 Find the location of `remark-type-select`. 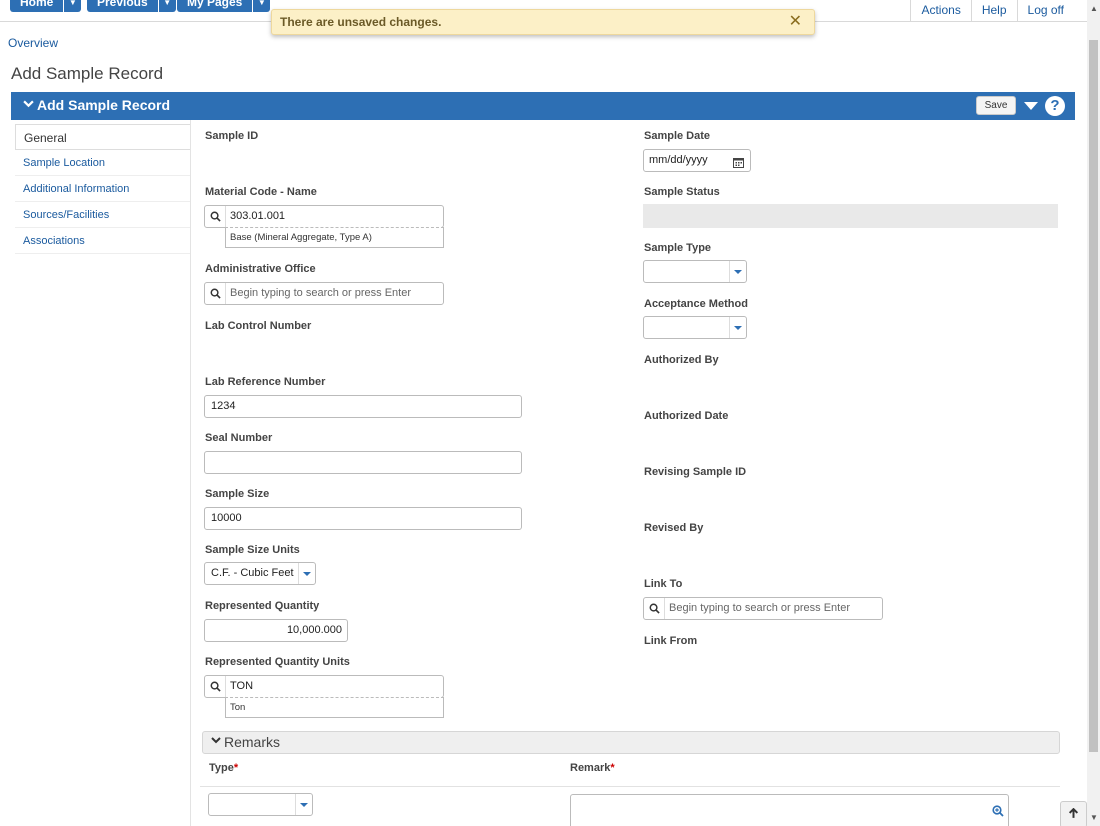

remark-type-select is located at coordinates (260, 804).